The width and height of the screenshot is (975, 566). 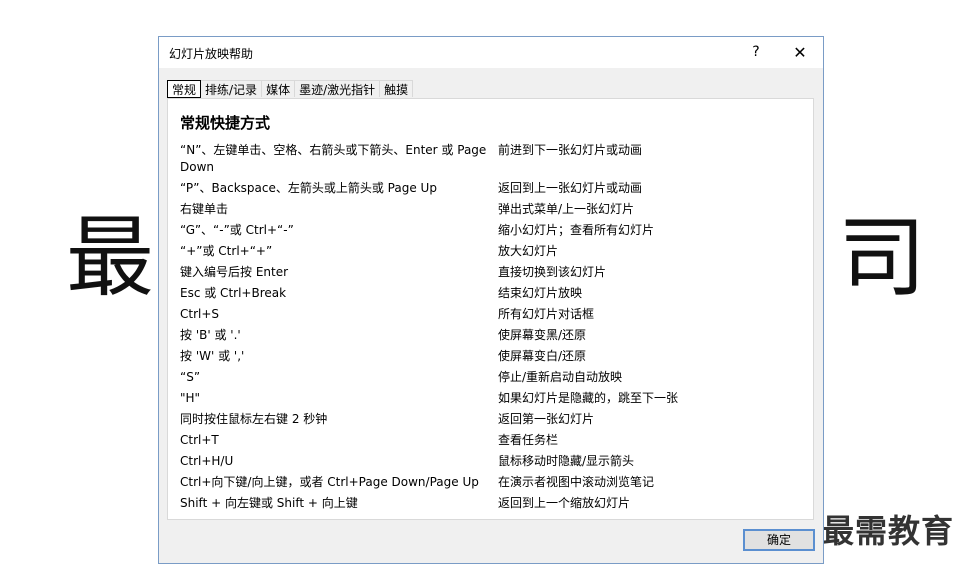 I want to click on shortcut-description: 鼠标移动时隐藏/显示箭头, so click(x=566, y=461).